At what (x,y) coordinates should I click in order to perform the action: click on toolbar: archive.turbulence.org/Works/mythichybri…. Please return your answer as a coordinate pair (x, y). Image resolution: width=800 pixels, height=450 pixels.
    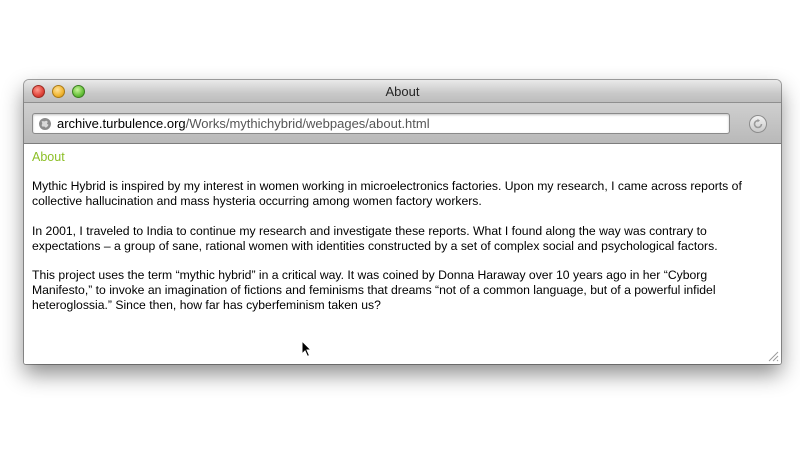
    Looking at the image, I should click on (402, 123).